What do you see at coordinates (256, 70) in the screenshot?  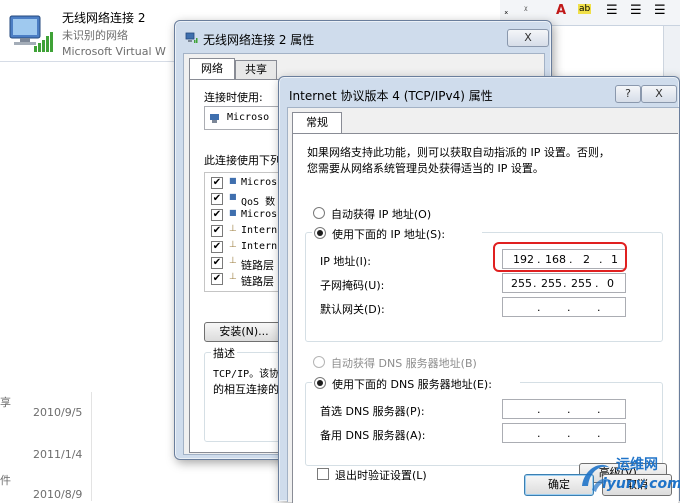 I see `tab-sharing: 共享` at bounding box center [256, 70].